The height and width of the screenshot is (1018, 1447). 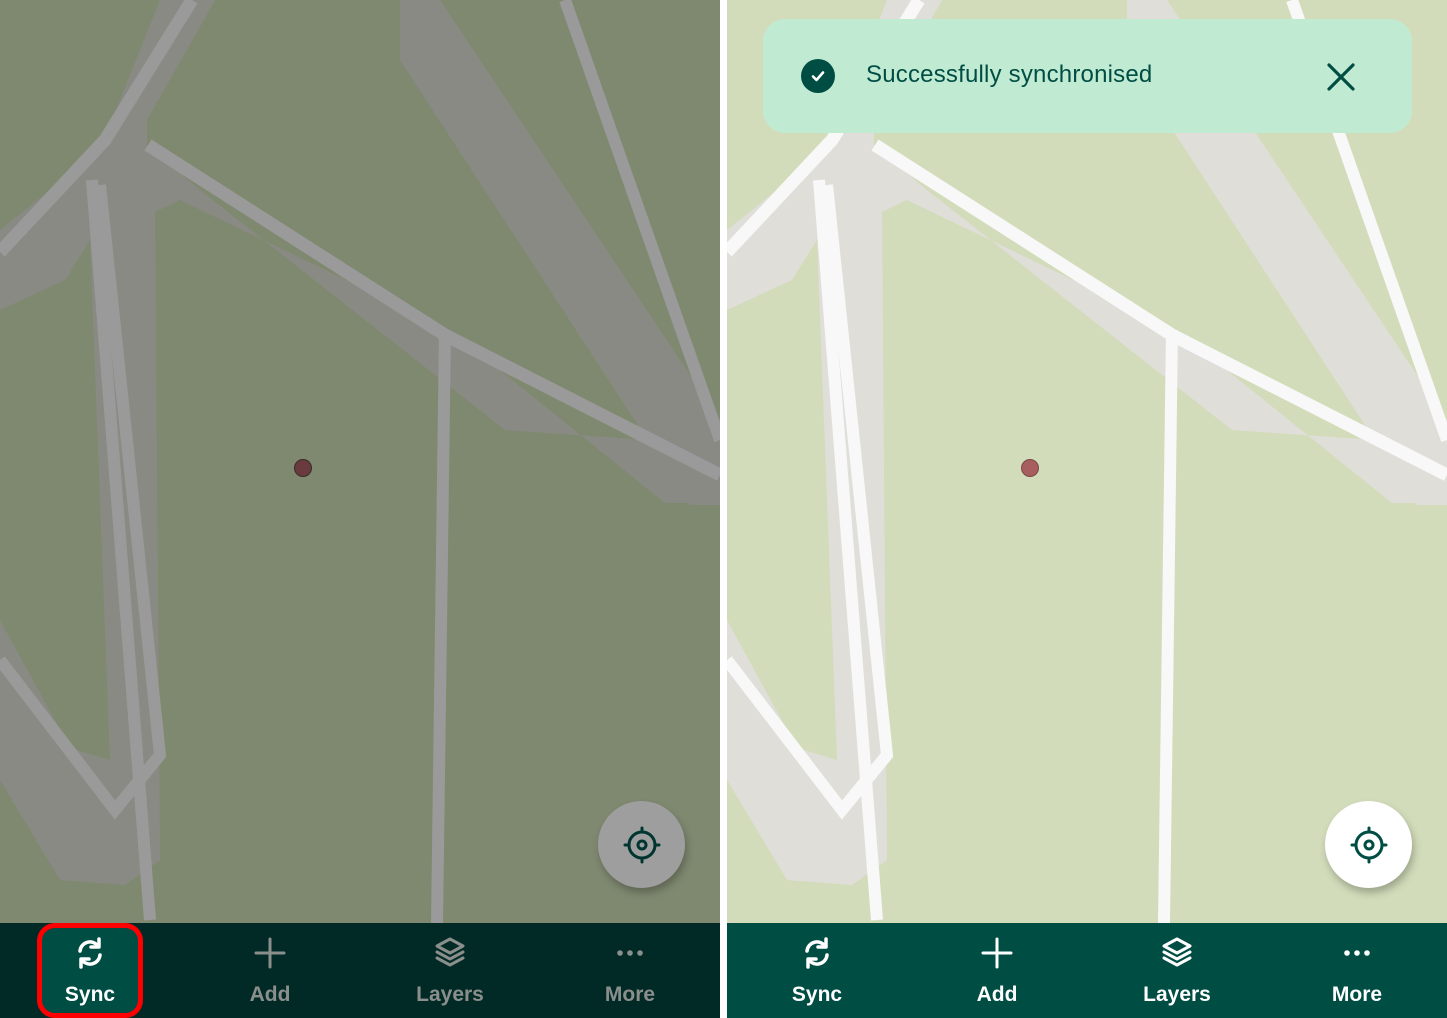 I want to click on toast-close-button, so click(x=1341, y=77).